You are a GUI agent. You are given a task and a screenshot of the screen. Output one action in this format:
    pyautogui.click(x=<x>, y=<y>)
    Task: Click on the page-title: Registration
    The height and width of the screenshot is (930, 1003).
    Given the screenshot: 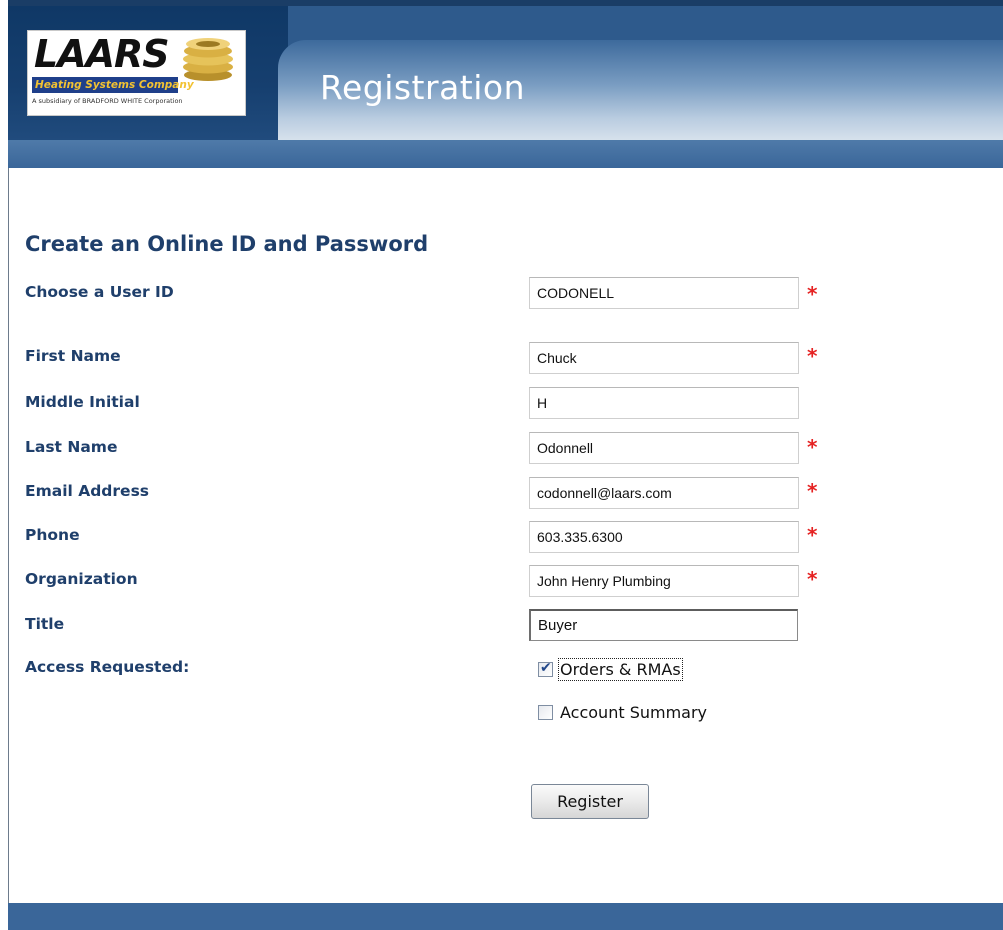 What is the action you would take?
    pyautogui.click(x=422, y=87)
    